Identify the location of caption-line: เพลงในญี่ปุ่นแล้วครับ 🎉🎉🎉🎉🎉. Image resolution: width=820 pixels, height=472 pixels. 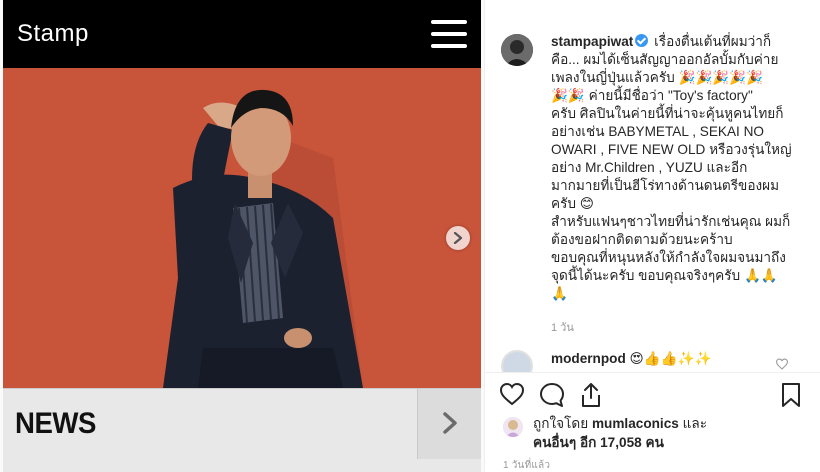
(657, 77).